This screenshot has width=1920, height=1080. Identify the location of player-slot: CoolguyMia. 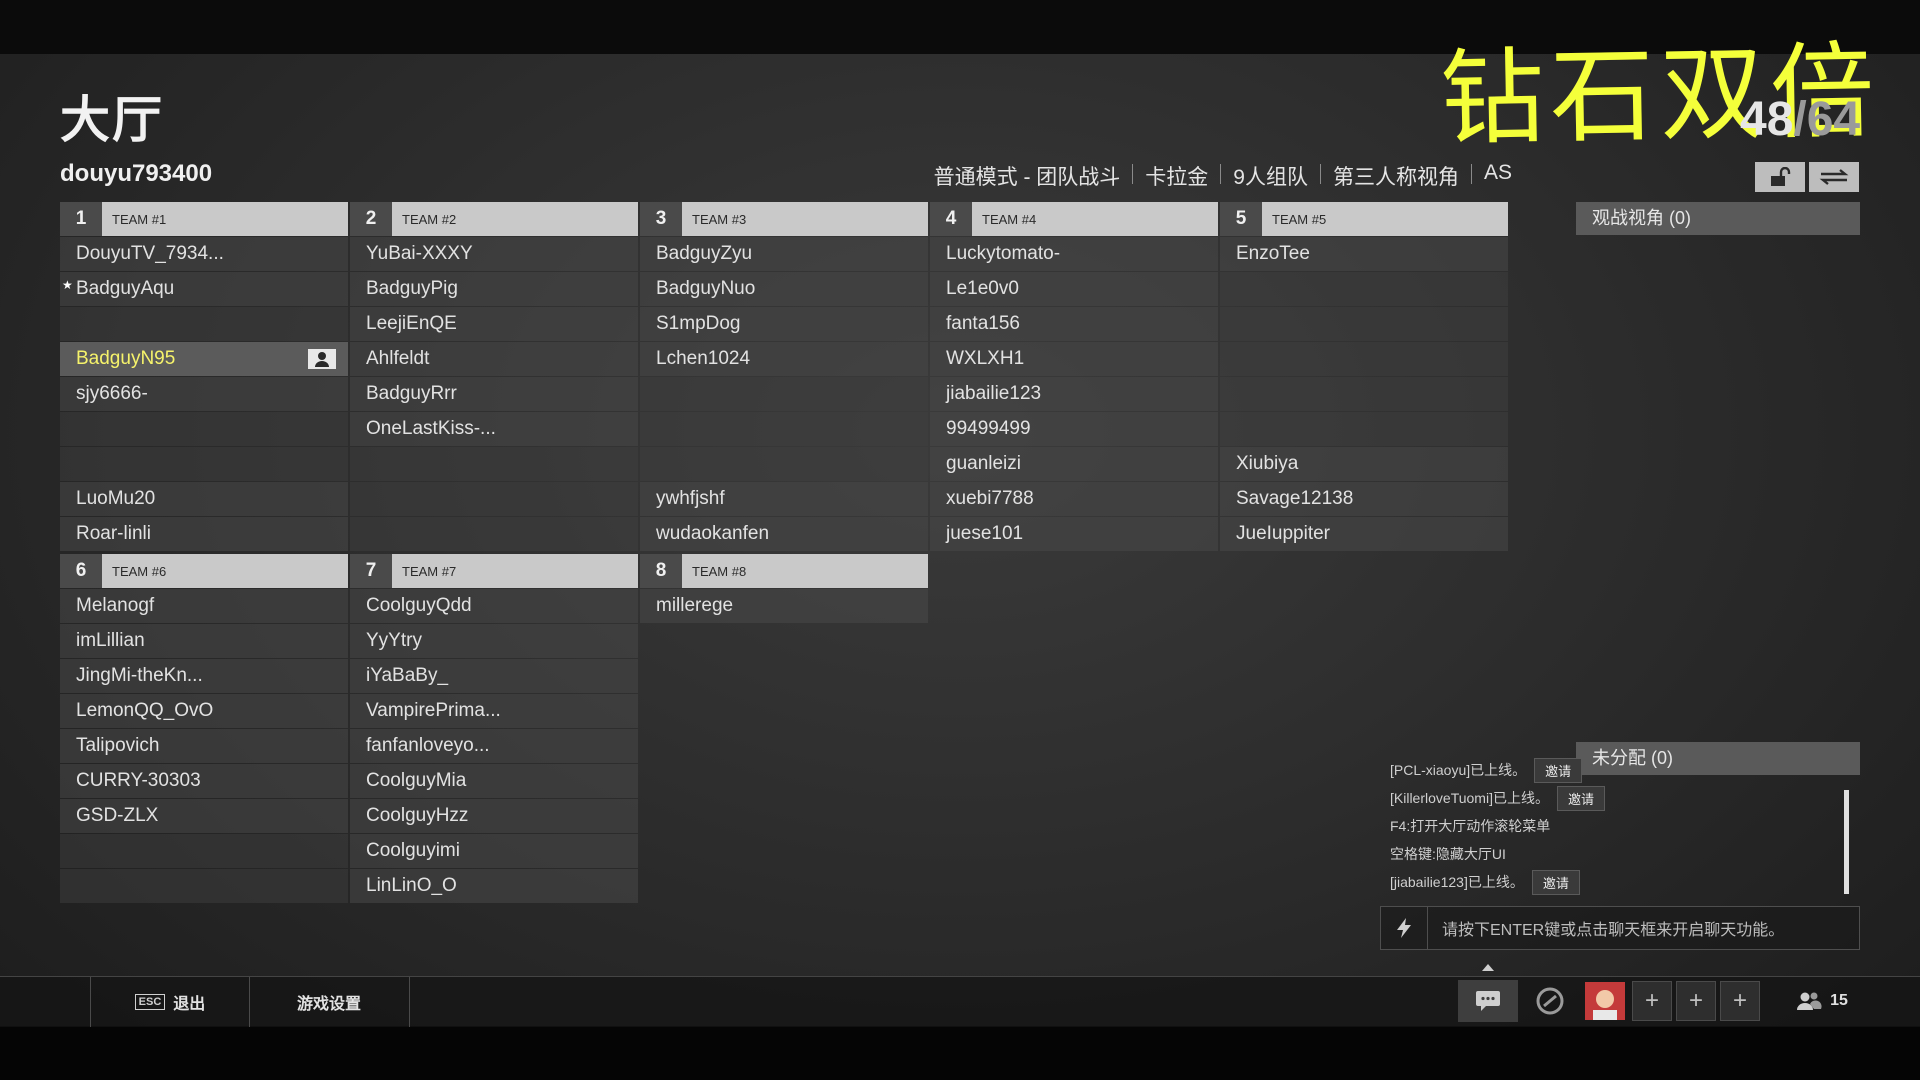
(494, 781).